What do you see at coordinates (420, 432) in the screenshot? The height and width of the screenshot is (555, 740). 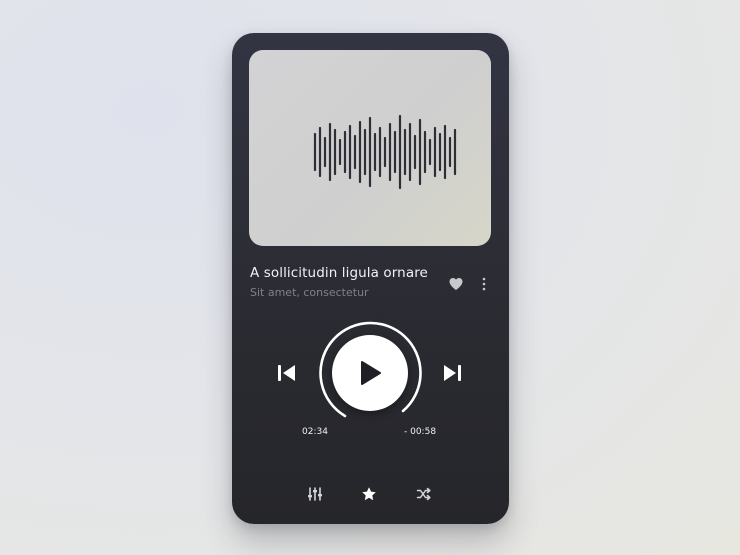 I see `remaining-time: - 00:58` at bounding box center [420, 432].